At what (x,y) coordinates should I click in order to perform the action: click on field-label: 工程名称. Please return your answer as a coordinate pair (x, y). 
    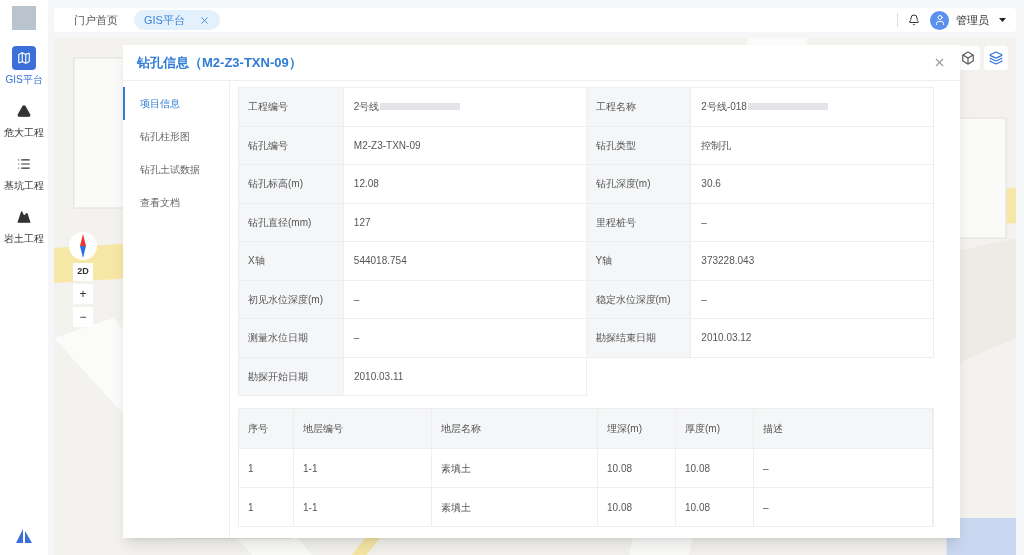
    Looking at the image, I should click on (639, 107).